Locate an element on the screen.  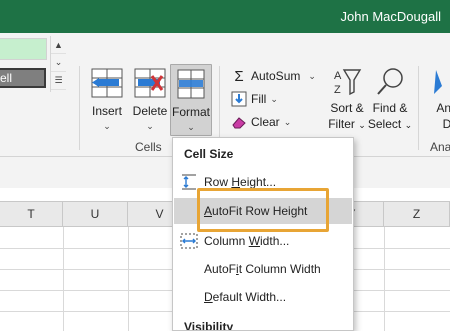
magnifier-icon is located at coordinates (390, 81).